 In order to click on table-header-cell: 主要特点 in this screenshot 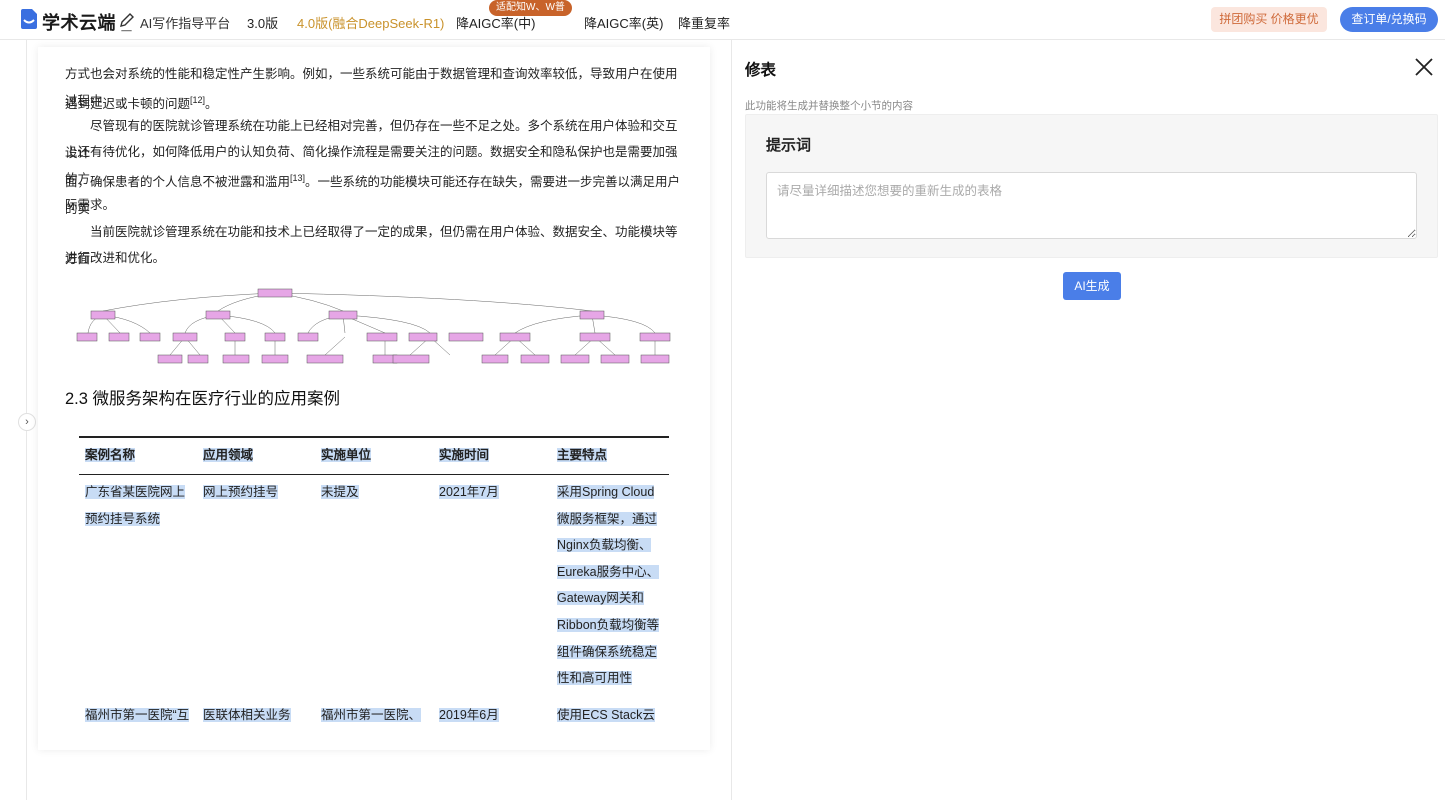, I will do `click(609, 455)`.